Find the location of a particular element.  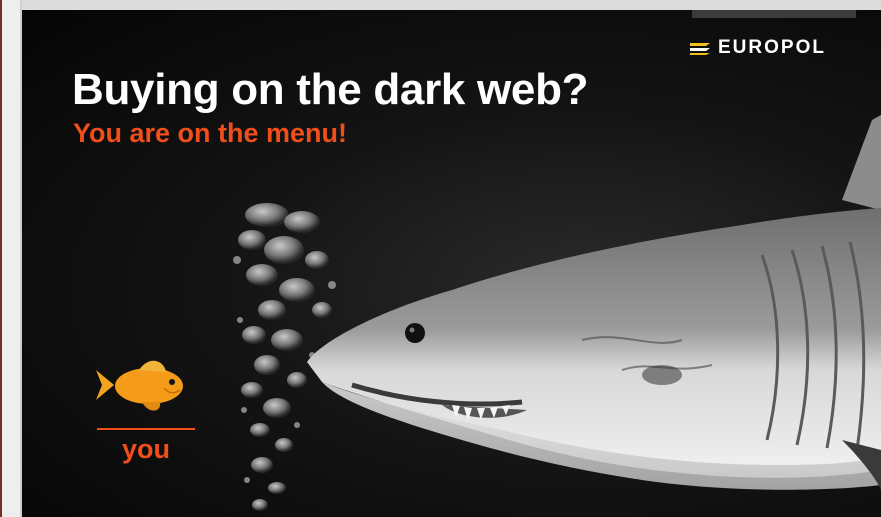

goldfish-illustration is located at coordinates (144, 387).